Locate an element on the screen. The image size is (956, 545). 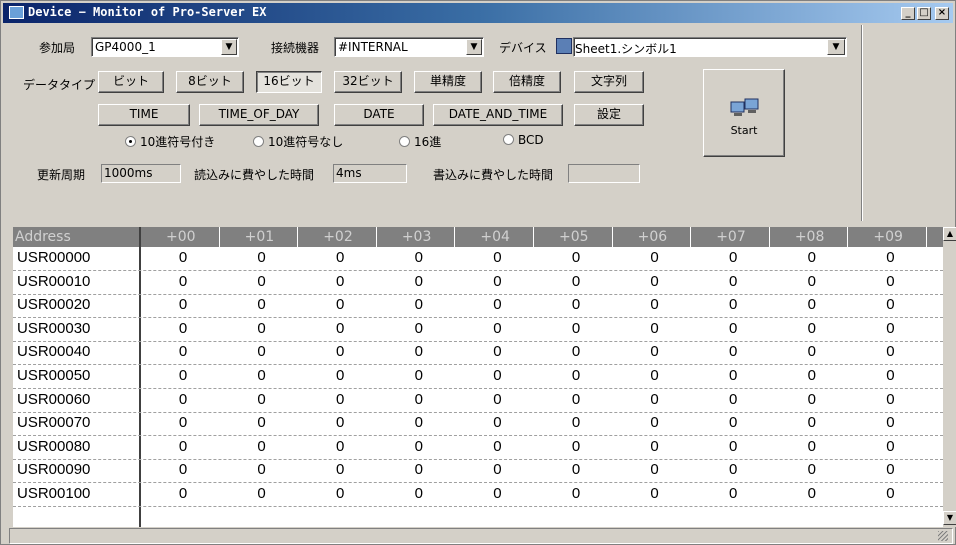
datatype-single-button: 単精度 is located at coordinates (448, 82).